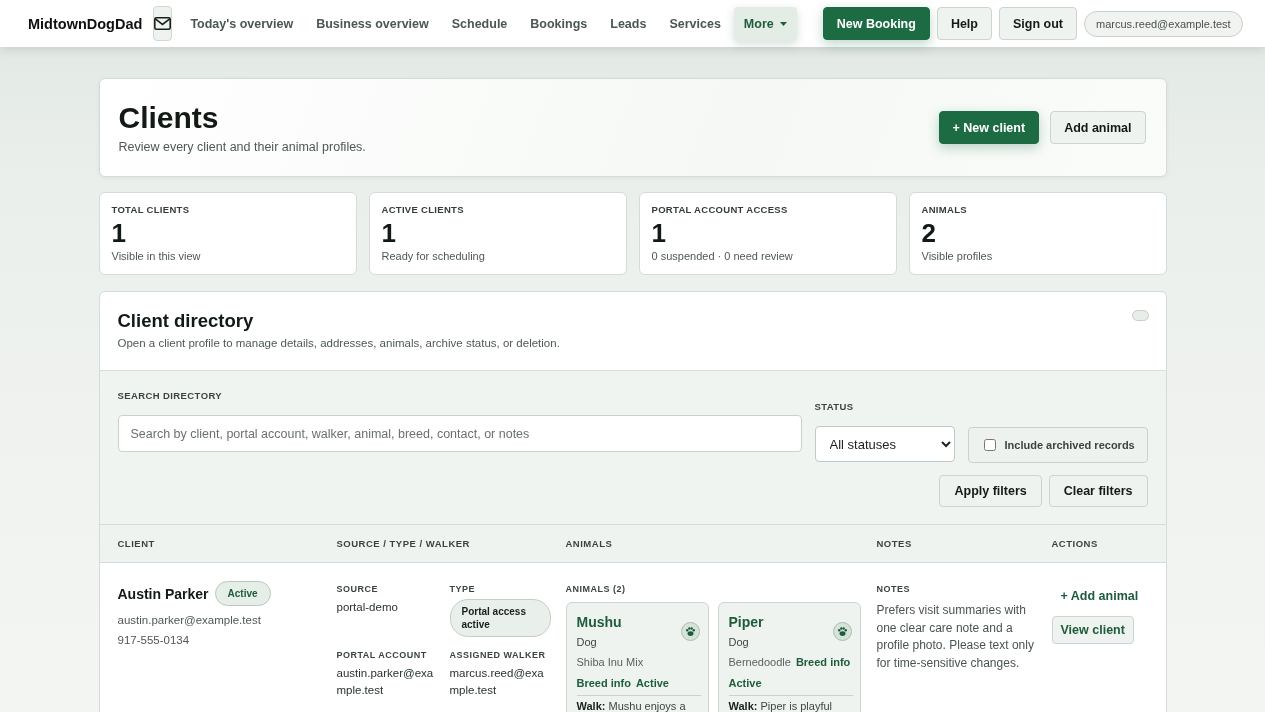 The image size is (1265, 712). What do you see at coordinates (385, 682) in the screenshot?
I see `field-value: austin.parker@example.test` at bounding box center [385, 682].